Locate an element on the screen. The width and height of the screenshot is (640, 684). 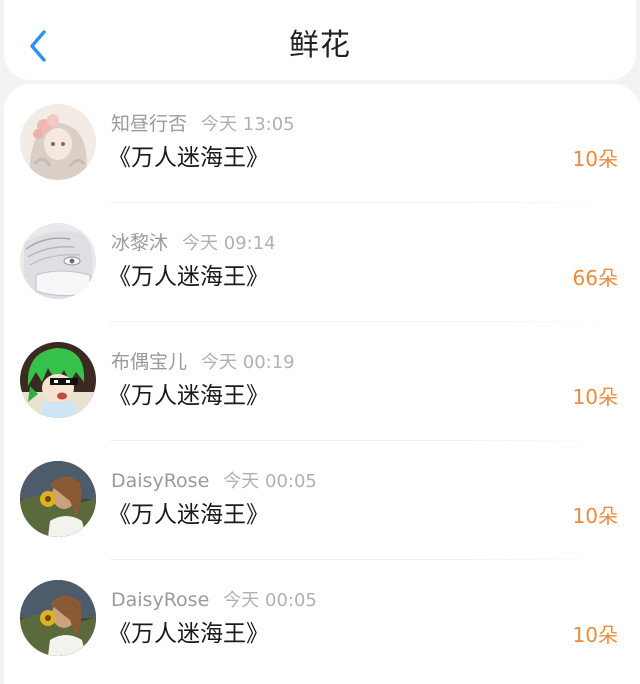
user-name: 布偶宝儿 is located at coordinates (149, 362).